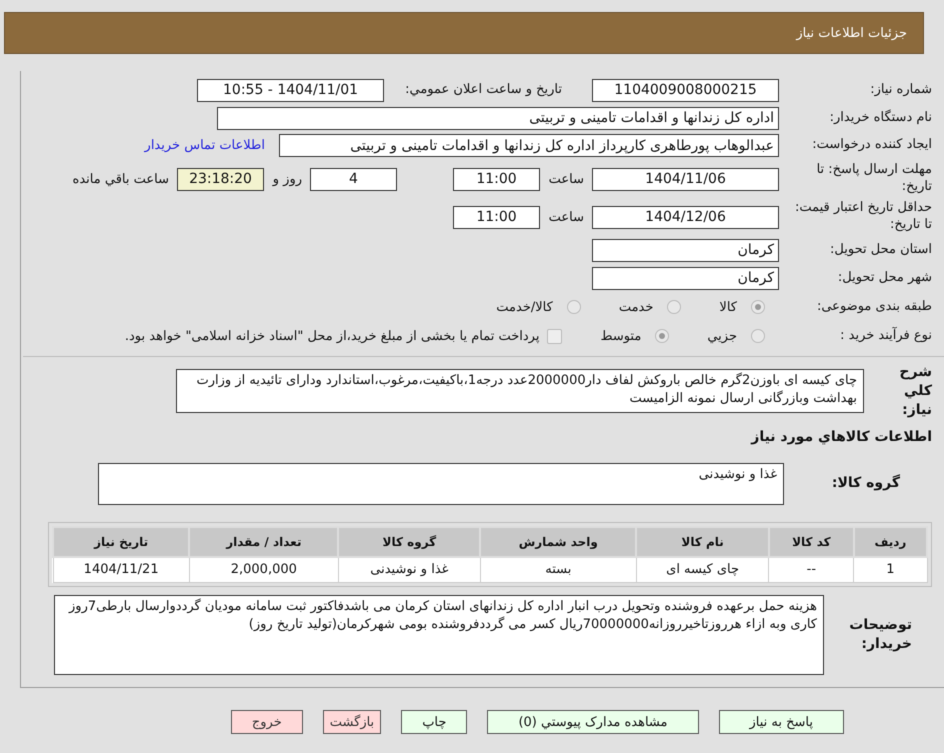  What do you see at coordinates (781, 722) in the screenshot?
I see `action-button: پاسخ به نیاز` at bounding box center [781, 722].